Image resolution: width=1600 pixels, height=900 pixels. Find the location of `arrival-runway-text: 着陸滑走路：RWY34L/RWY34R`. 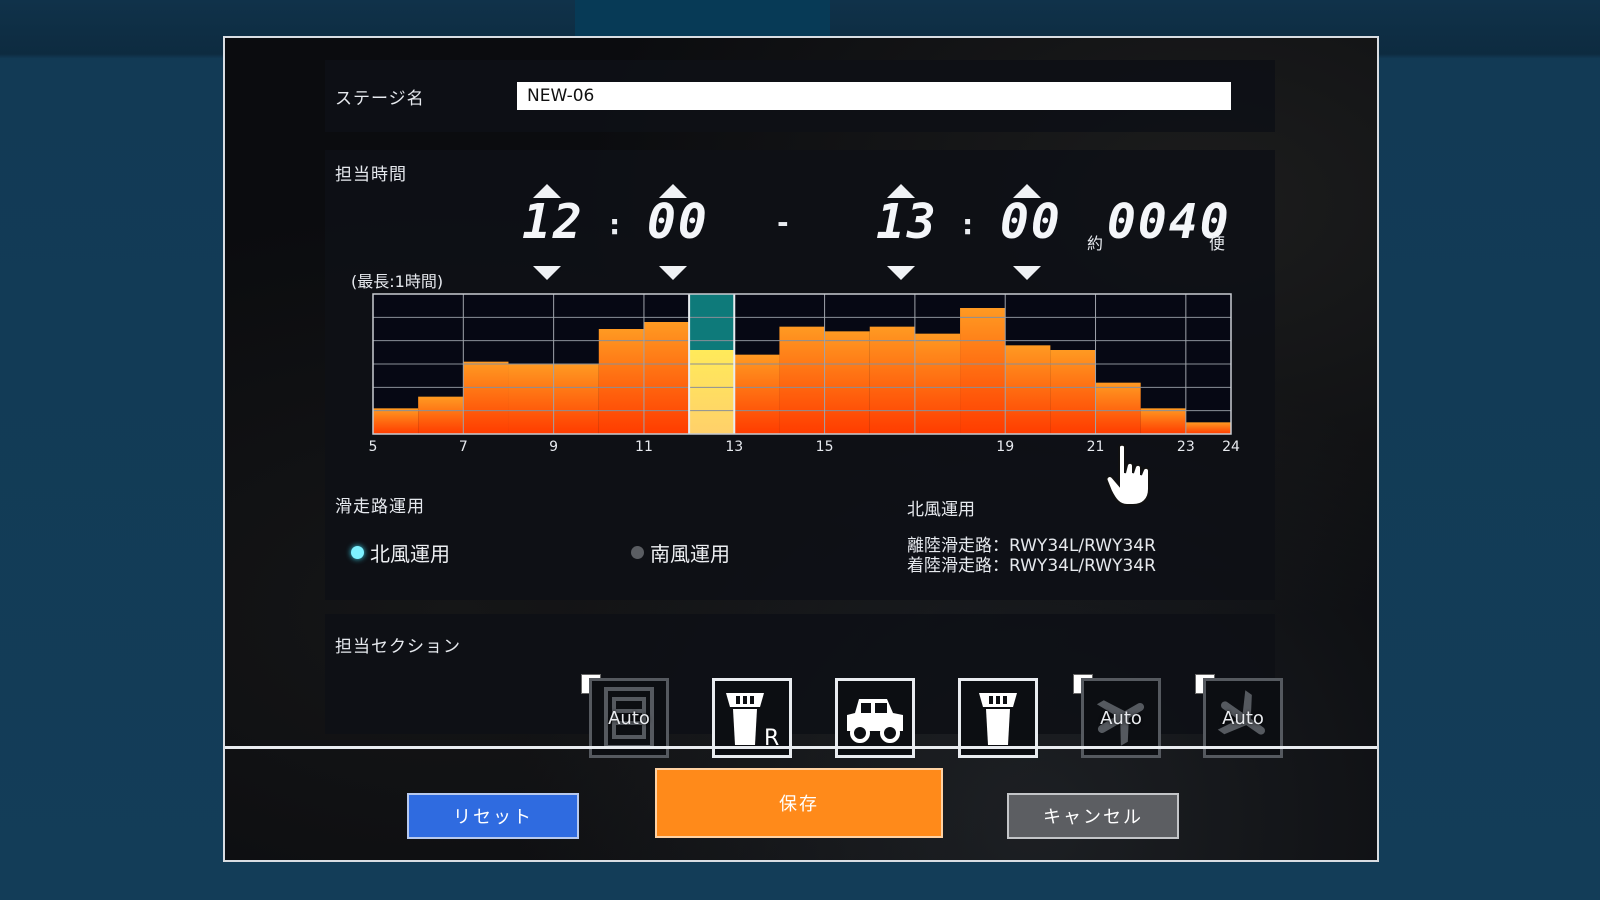

arrival-runway-text: 着陸滑走路：RWY34L/RWY34R is located at coordinates (1031, 566).